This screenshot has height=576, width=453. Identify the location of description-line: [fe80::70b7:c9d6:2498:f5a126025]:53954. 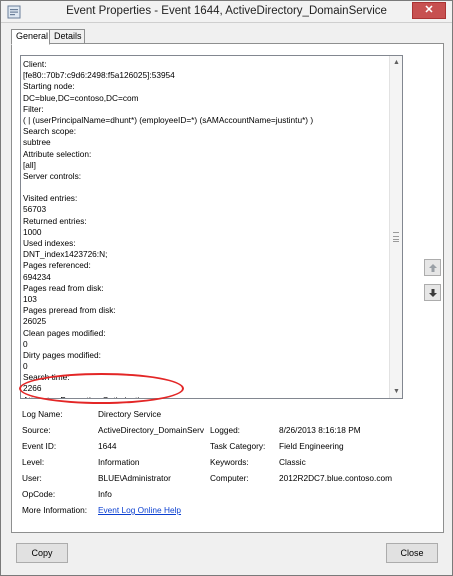
(99, 75).